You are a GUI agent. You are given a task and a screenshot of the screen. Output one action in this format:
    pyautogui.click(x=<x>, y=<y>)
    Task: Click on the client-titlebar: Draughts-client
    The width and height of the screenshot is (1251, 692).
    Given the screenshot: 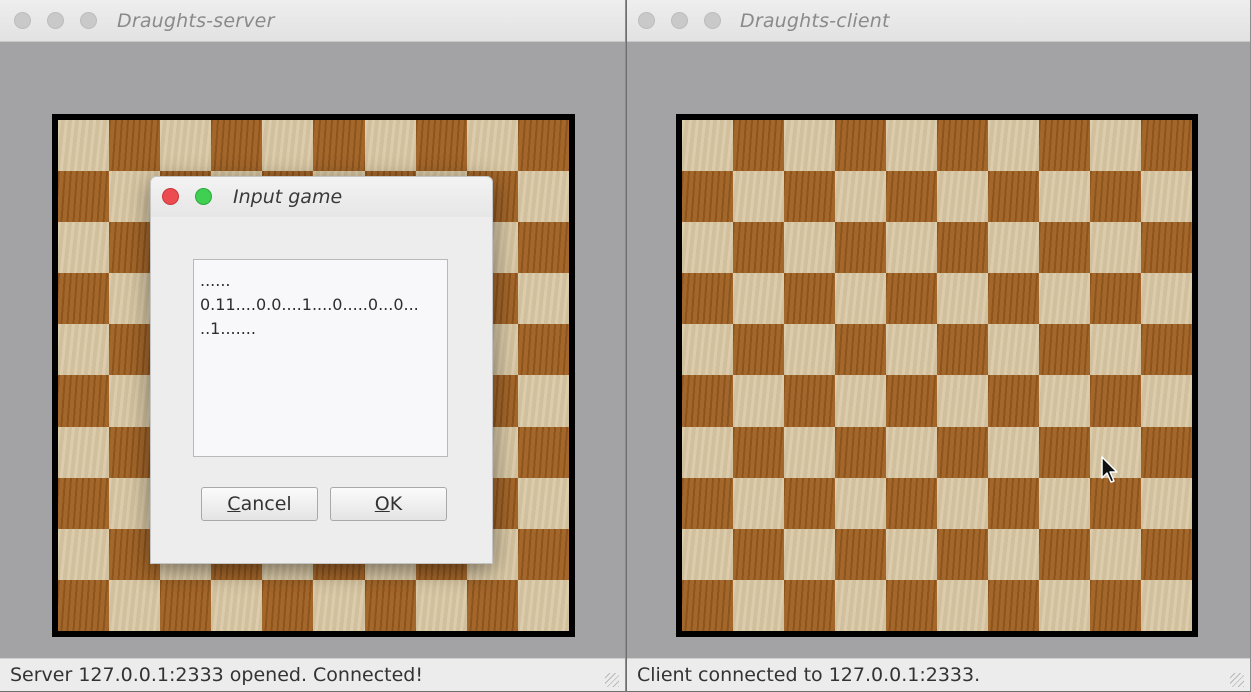 What is the action you would take?
    pyautogui.click(x=938, y=21)
    